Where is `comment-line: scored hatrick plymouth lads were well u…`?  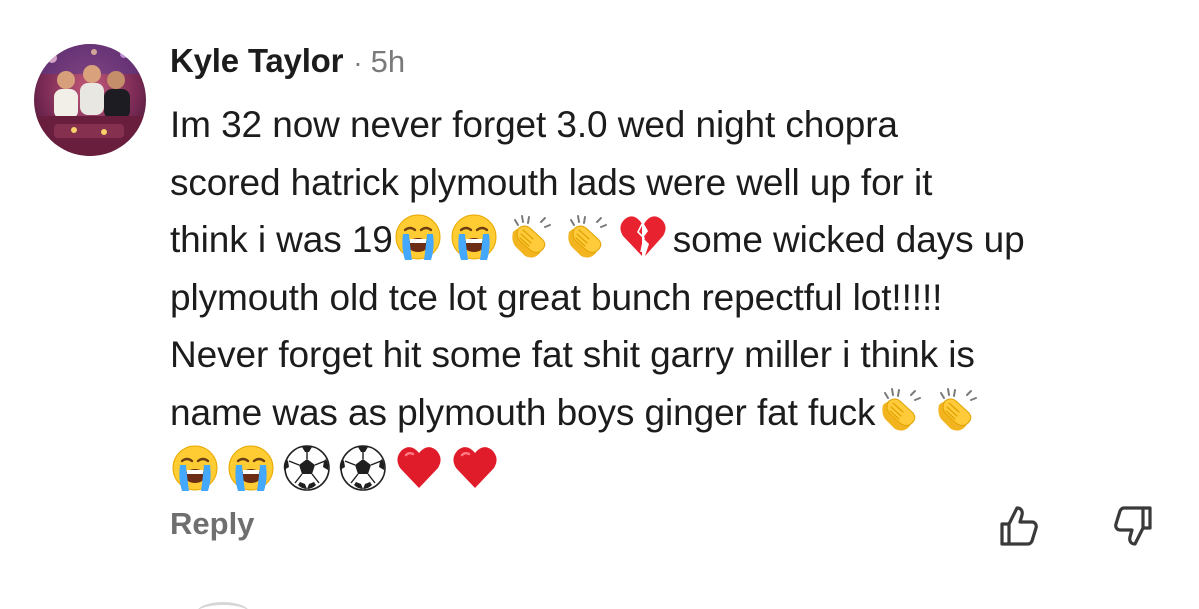
comment-line: scored hatrick plymouth lads were well u… is located at coordinates (665, 183).